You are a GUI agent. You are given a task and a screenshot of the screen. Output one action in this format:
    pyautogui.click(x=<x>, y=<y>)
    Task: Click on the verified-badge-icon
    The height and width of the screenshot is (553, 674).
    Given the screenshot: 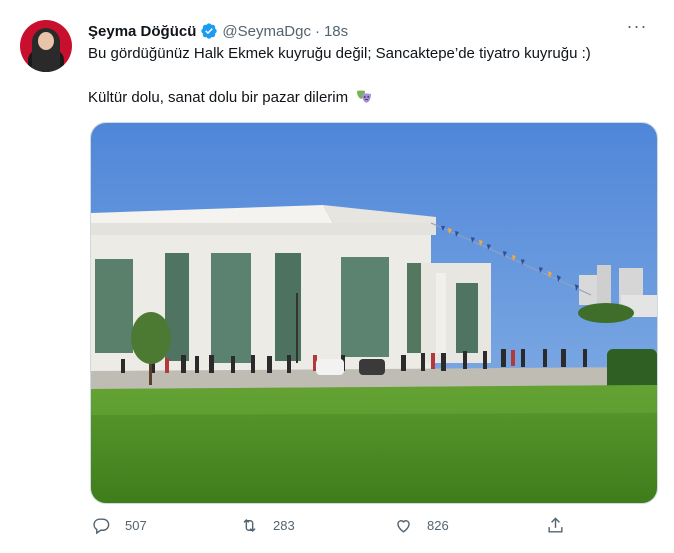 What is the action you would take?
    pyautogui.click(x=209, y=31)
    